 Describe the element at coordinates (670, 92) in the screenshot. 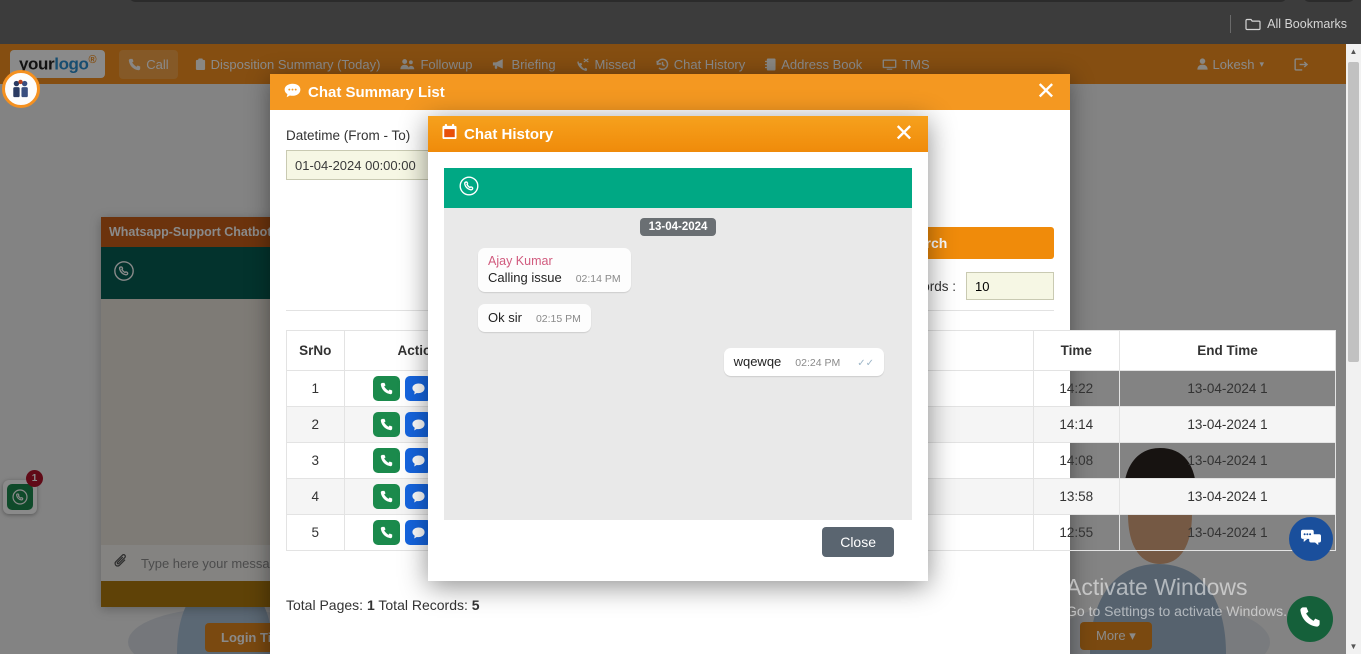

I see `chat-summary-modal-header: Chat Summary List ✕` at that location.